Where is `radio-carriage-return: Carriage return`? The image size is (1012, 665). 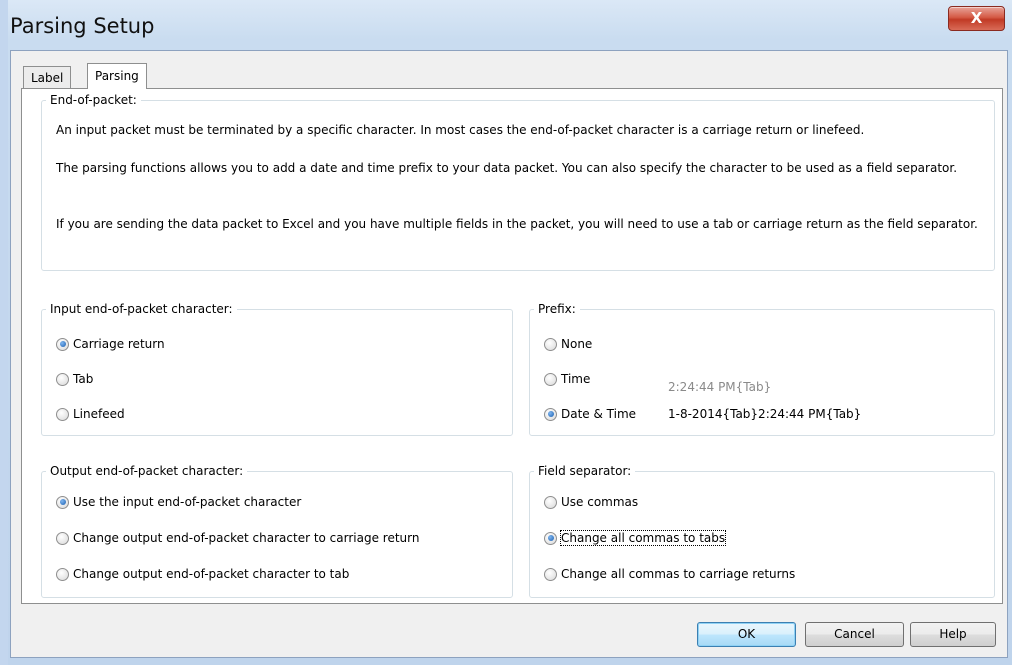 radio-carriage-return: Carriage return is located at coordinates (110, 344).